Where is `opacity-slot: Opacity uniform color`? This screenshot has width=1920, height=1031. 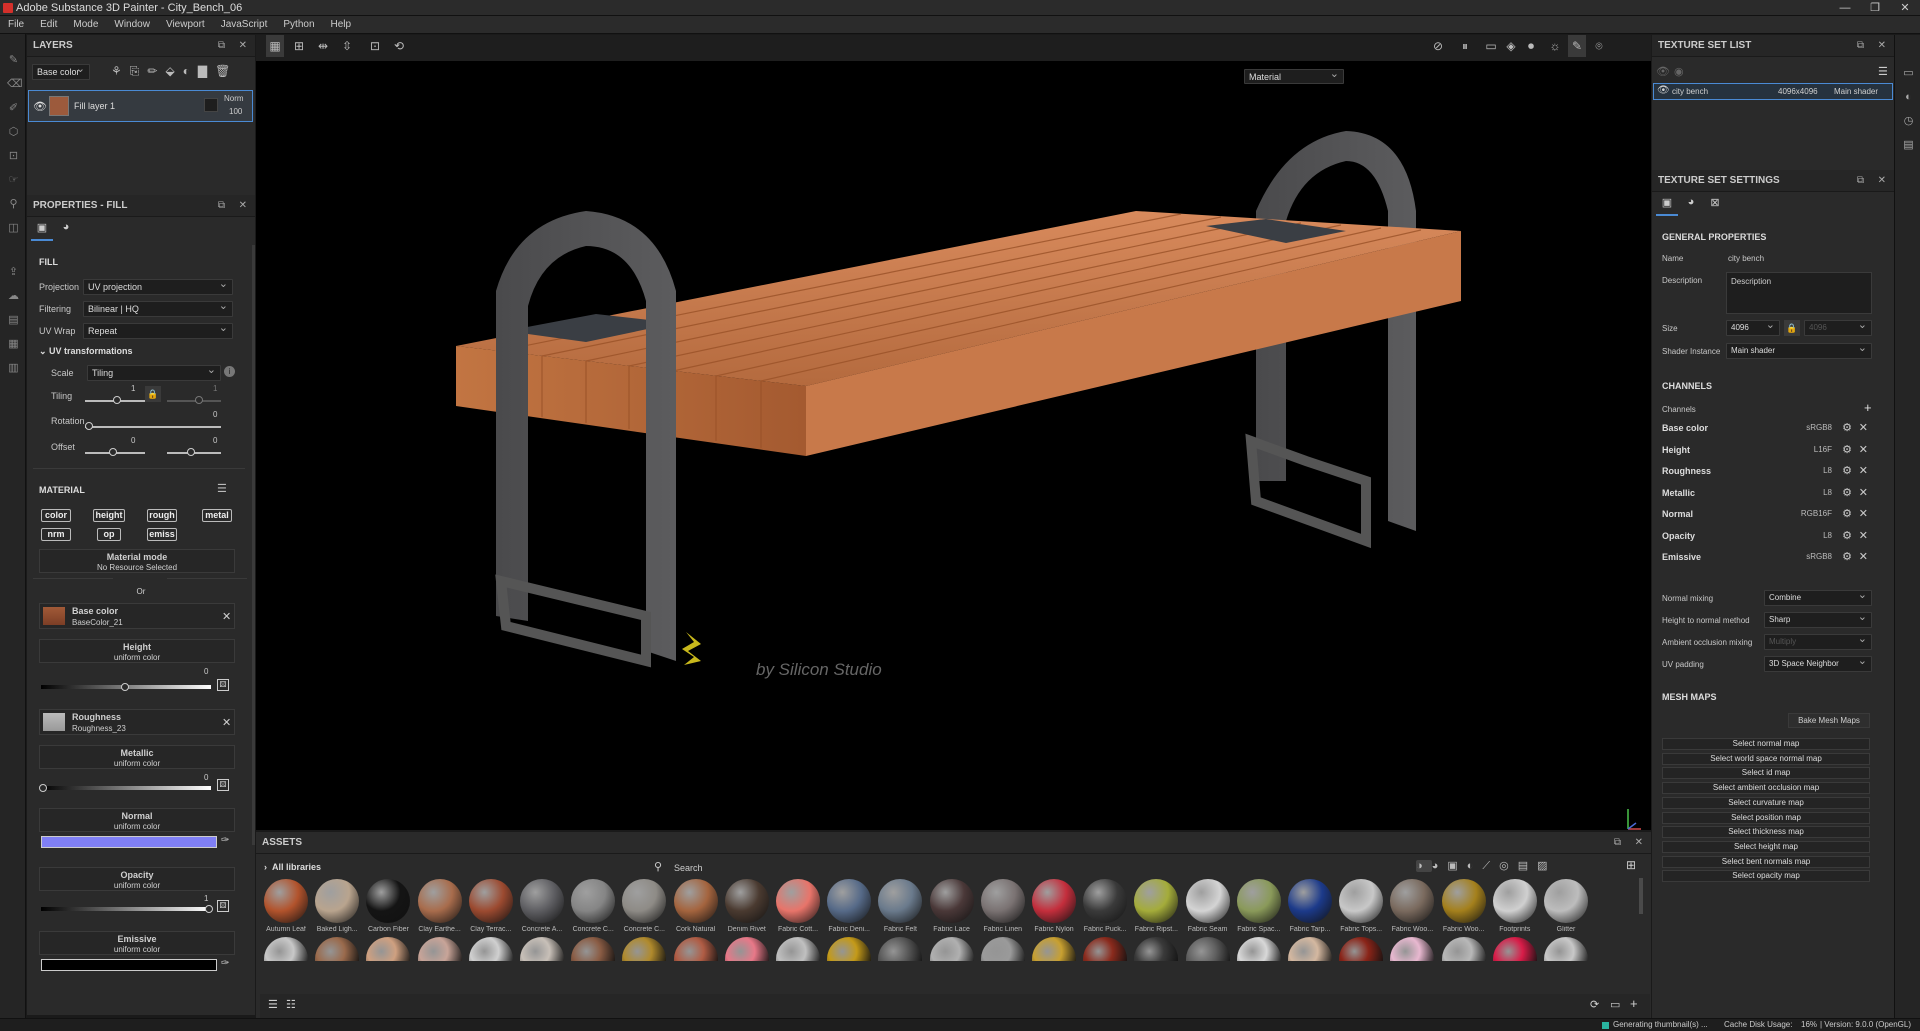 opacity-slot: Opacity uniform color is located at coordinates (137, 879).